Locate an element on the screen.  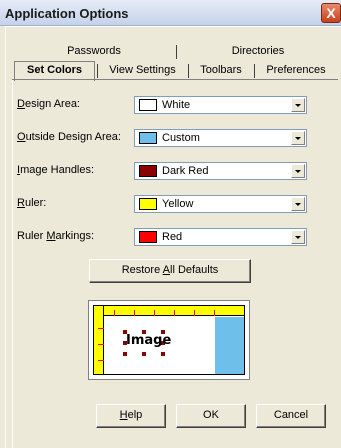
dropdown-value: Red is located at coordinates (172, 237).